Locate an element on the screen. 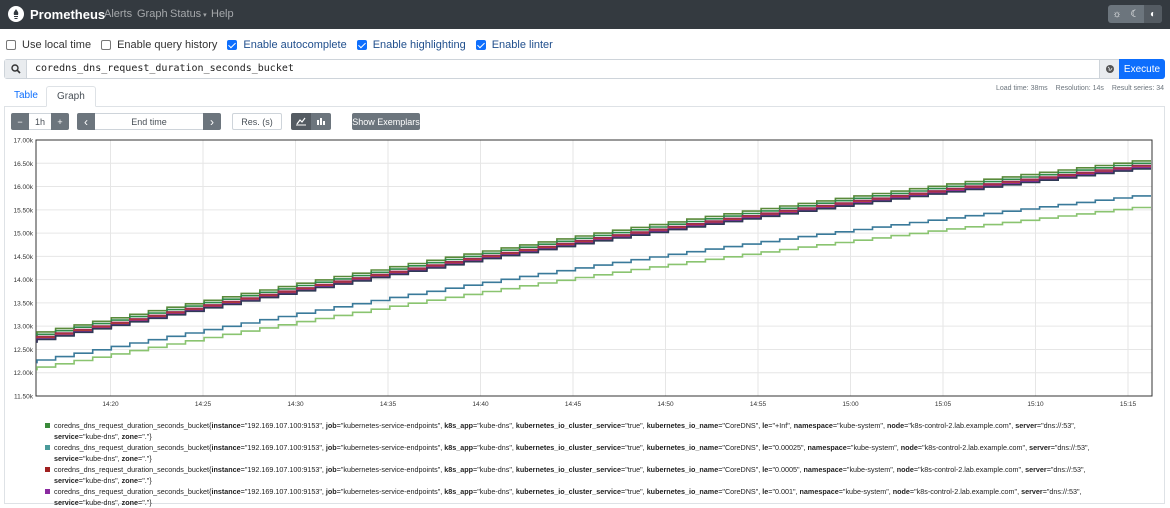 This screenshot has height=508, width=1170. autocomplete-checkbox is located at coordinates (232, 45).